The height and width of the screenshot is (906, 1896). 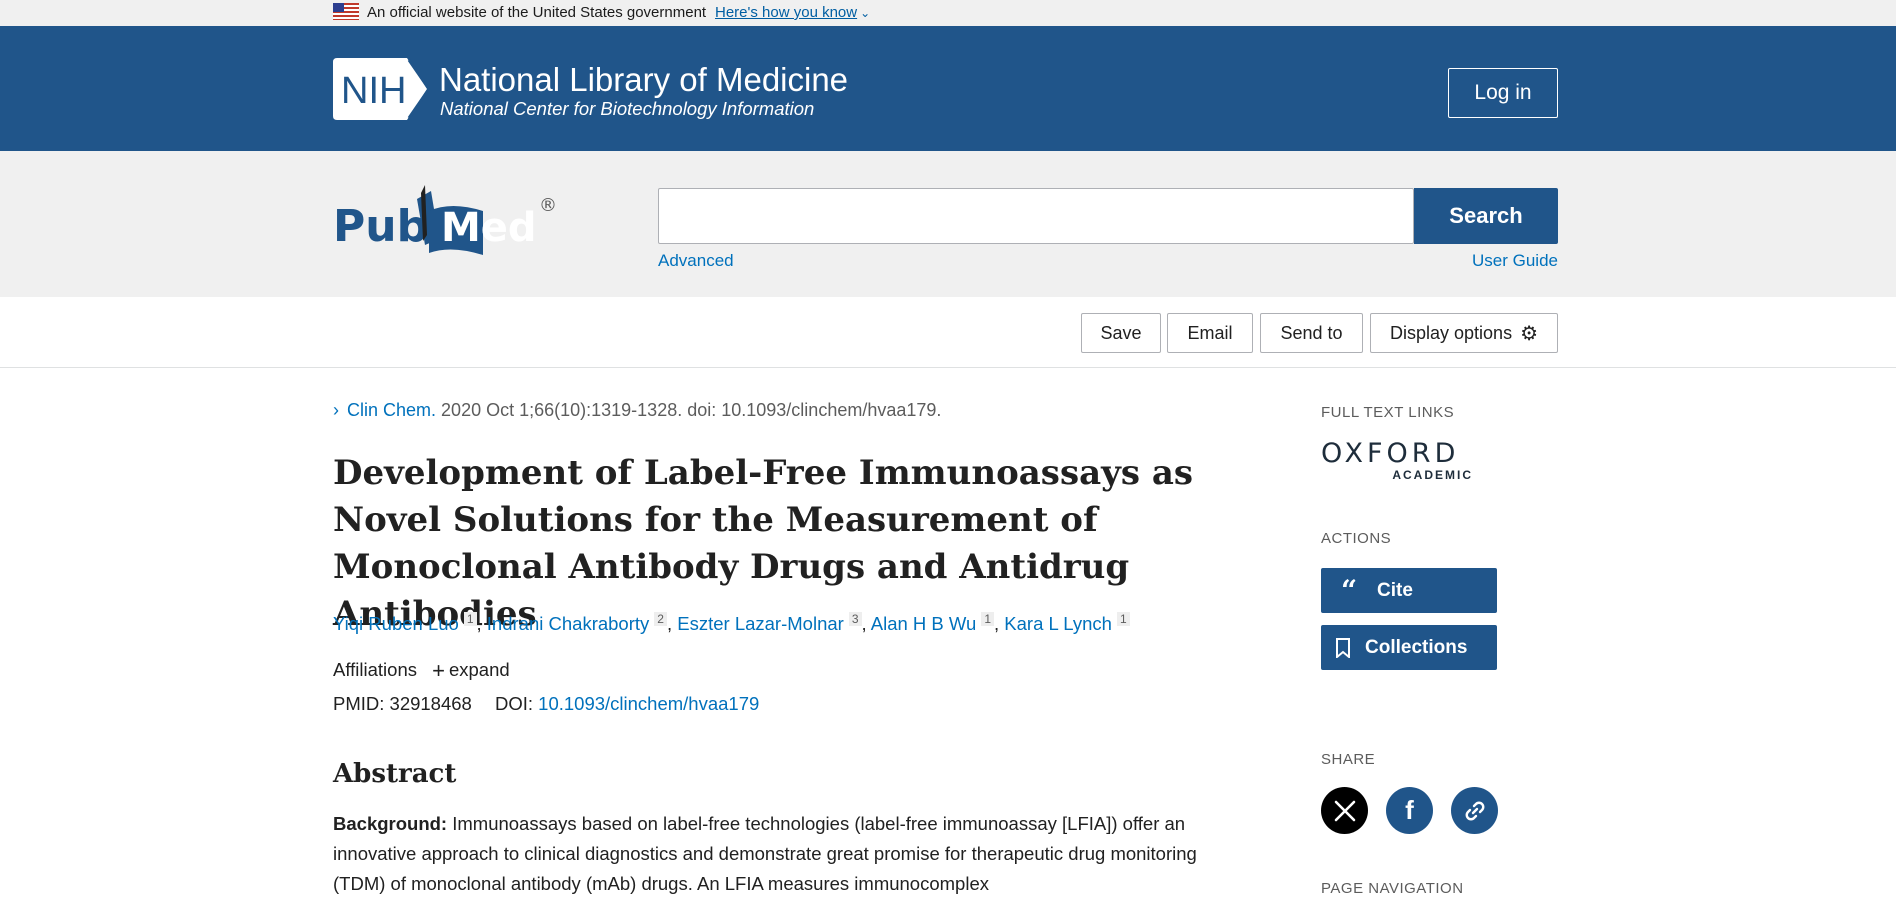 I want to click on share-buttons: f, so click(x=1409, y=810).